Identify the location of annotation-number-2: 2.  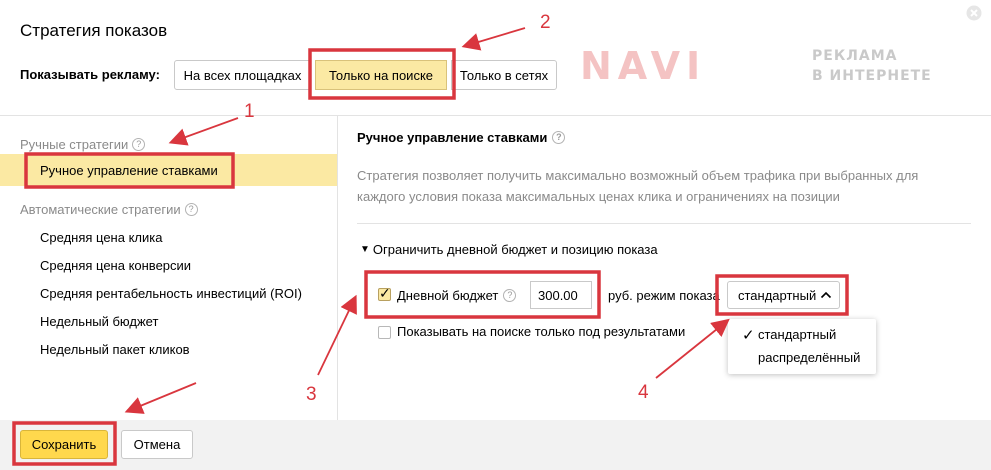
(545, 22).